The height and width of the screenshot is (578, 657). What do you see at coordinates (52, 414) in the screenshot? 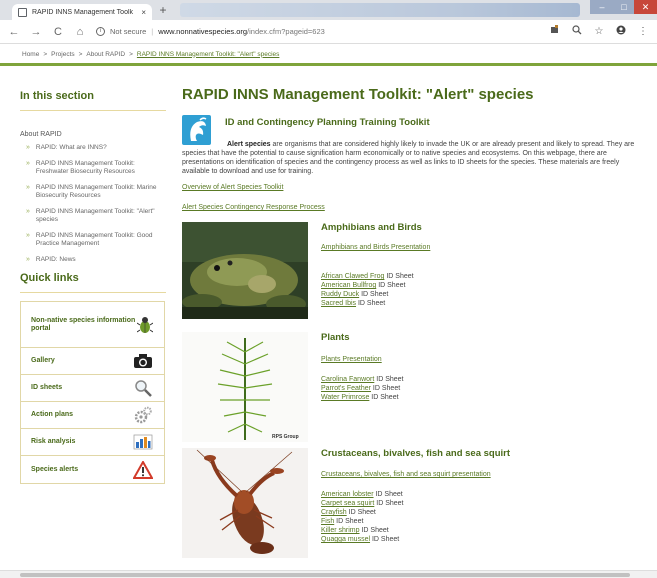
I see `quick-link-label: Action plans` at bounding box center [52, 414].